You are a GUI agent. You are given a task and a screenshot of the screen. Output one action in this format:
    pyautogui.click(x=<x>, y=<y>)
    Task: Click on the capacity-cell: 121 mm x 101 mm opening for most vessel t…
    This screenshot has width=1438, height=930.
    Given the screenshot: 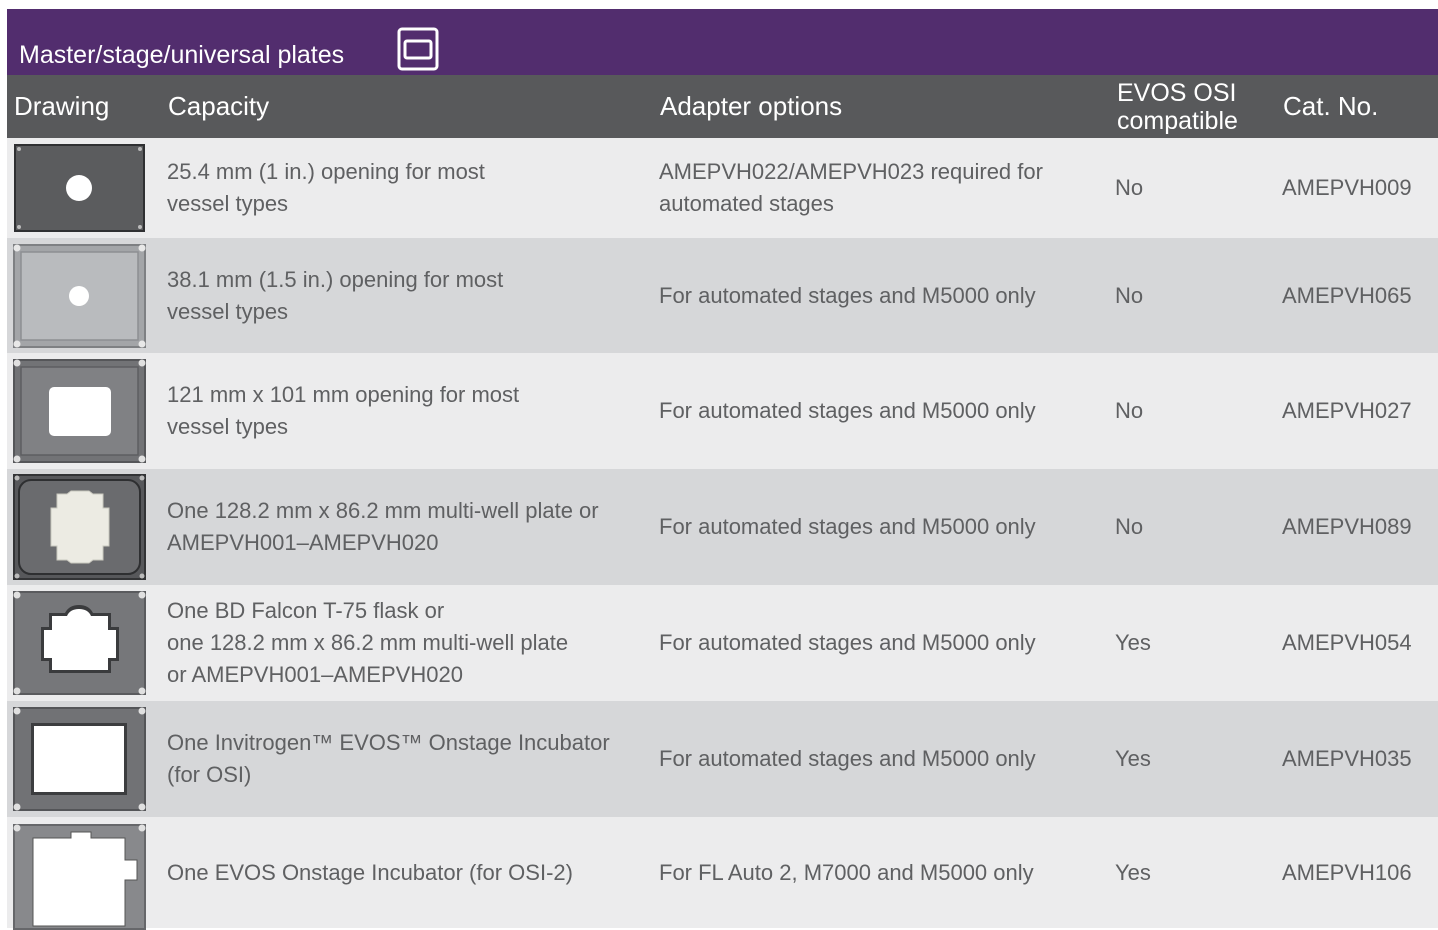 What is the action you would take?
    pyautogui.click(x=343, y=410)
    